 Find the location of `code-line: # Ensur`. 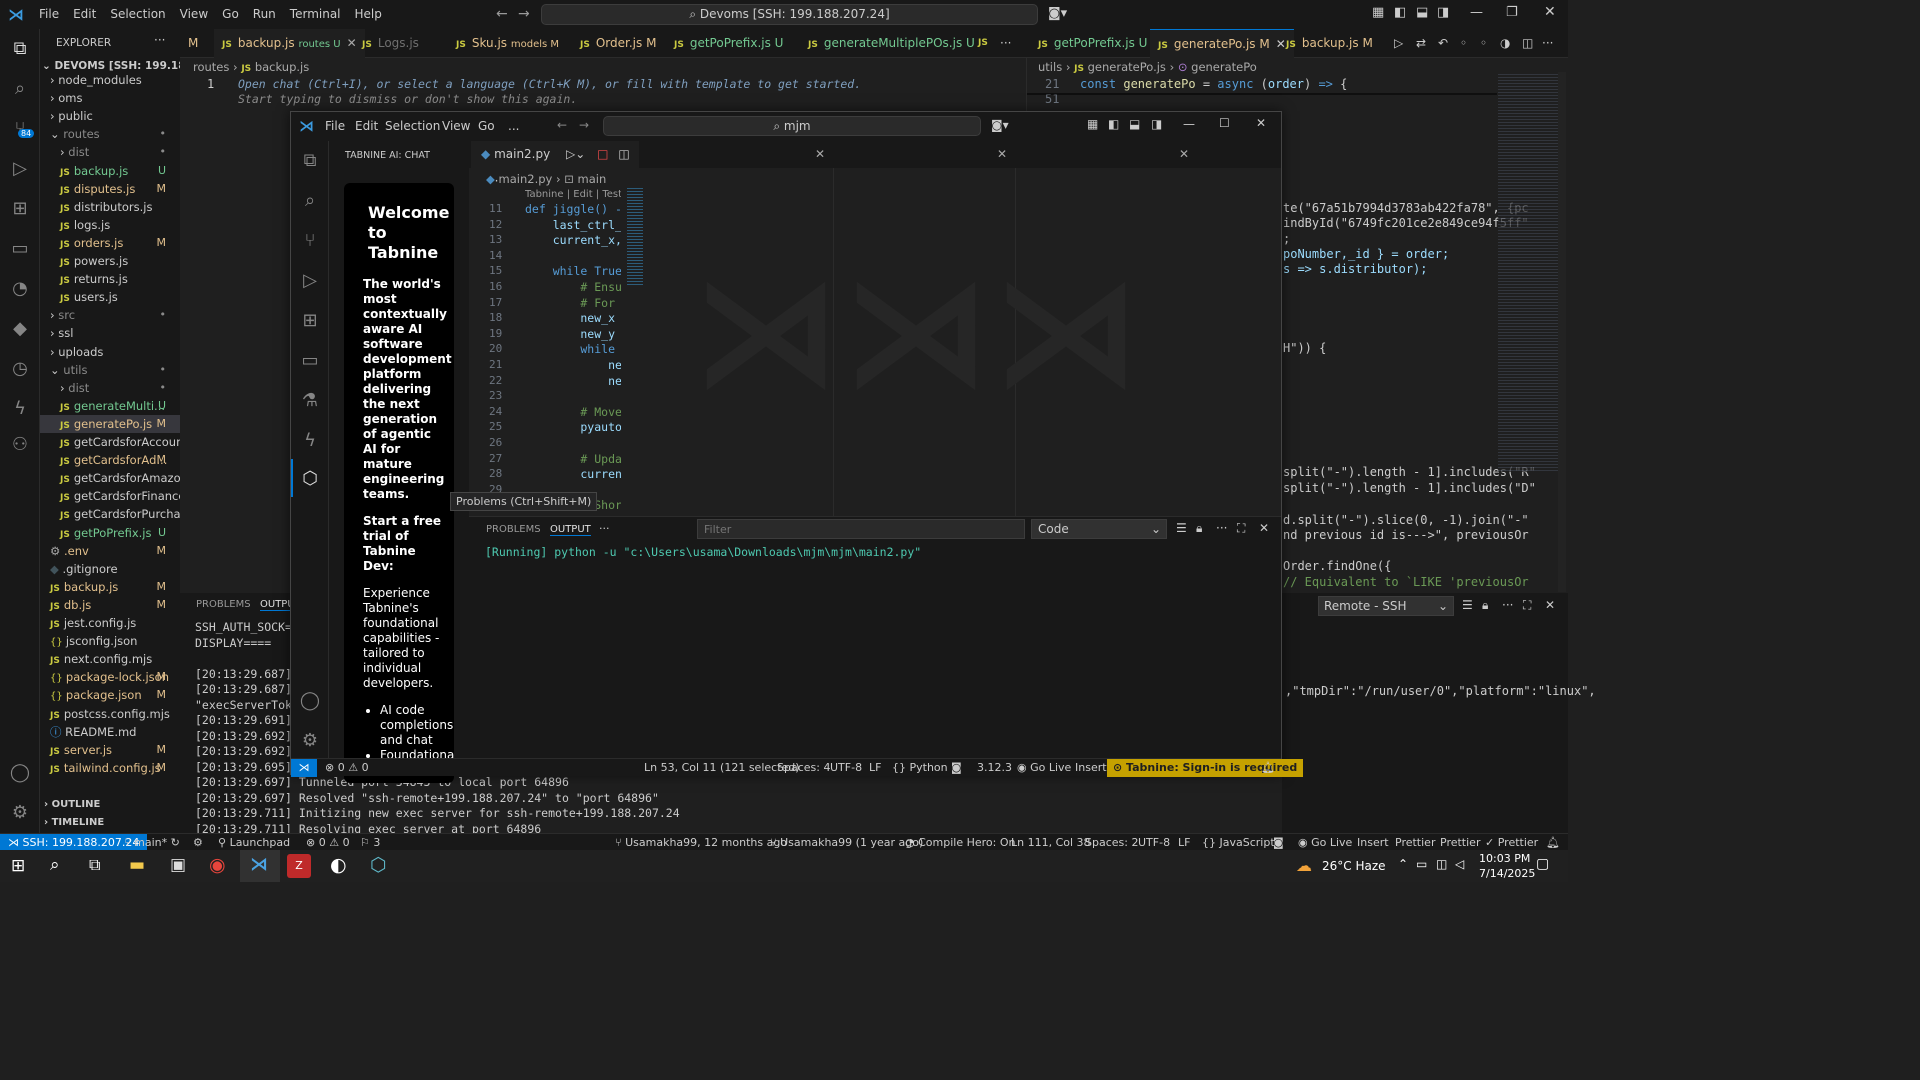

code-line: # Ensur is located at coordinates (573, 287).